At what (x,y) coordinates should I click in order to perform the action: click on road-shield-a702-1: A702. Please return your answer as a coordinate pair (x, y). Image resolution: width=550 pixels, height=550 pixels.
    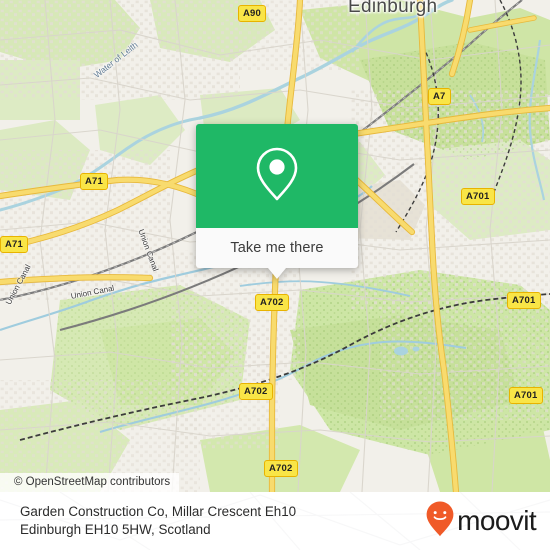
    Looking at the image, I should click on (272, 302).